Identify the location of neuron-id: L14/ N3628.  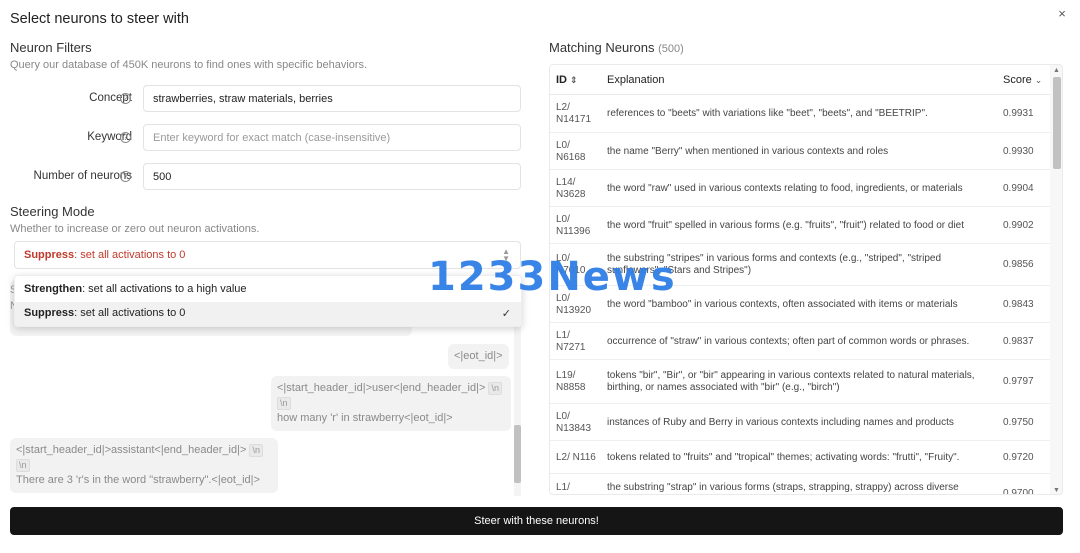
(571, 188).